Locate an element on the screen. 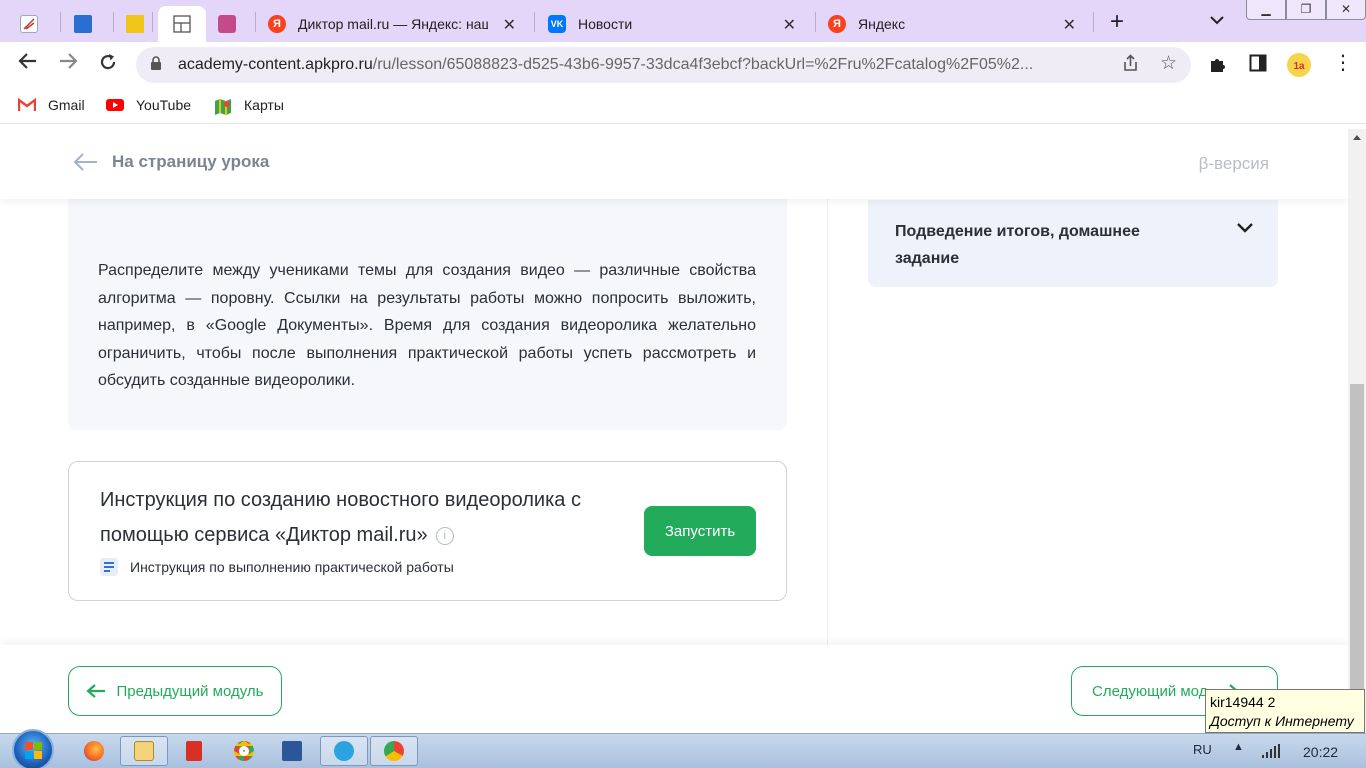 The image size is (1366, 768). taskbar-chrome is located at coordinates (244, 751).